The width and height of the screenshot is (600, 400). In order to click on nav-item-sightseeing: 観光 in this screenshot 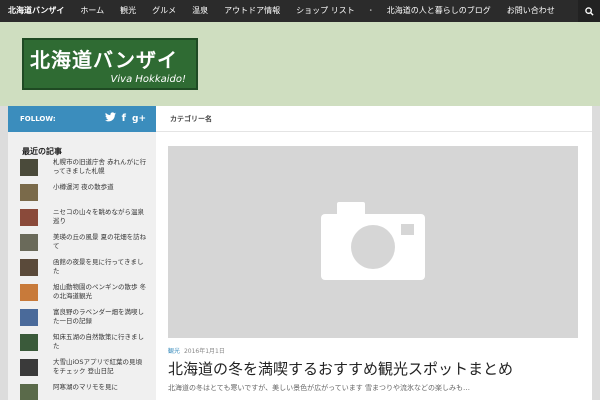, I will do `click(128, 11)`.